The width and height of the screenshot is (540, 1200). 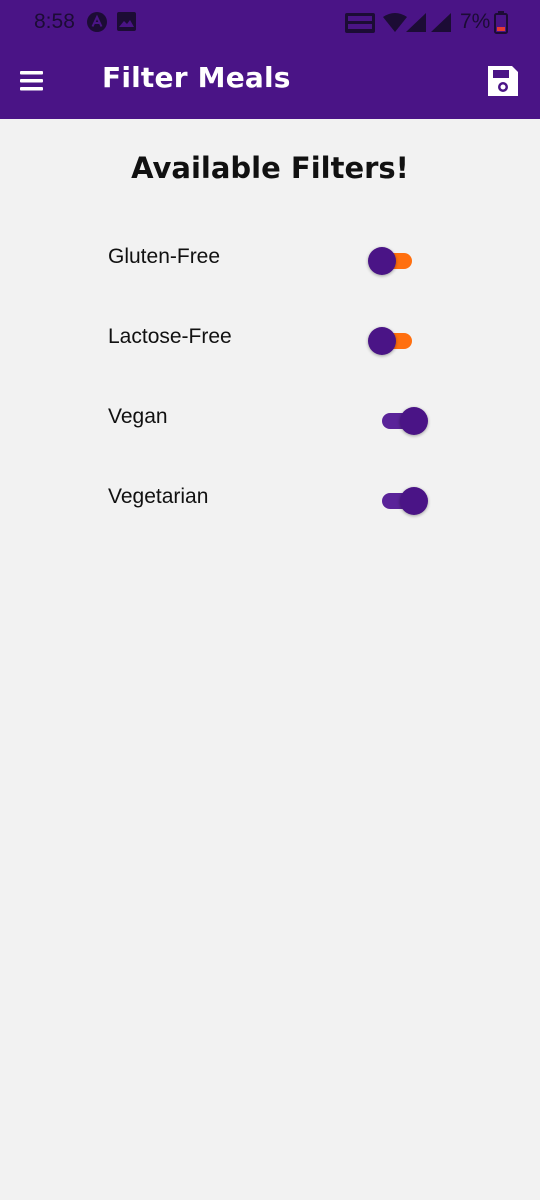 What do you see at coordinates (126, 23) in the screenshot?
I see `image-icon` at bounding box center [126, 23].